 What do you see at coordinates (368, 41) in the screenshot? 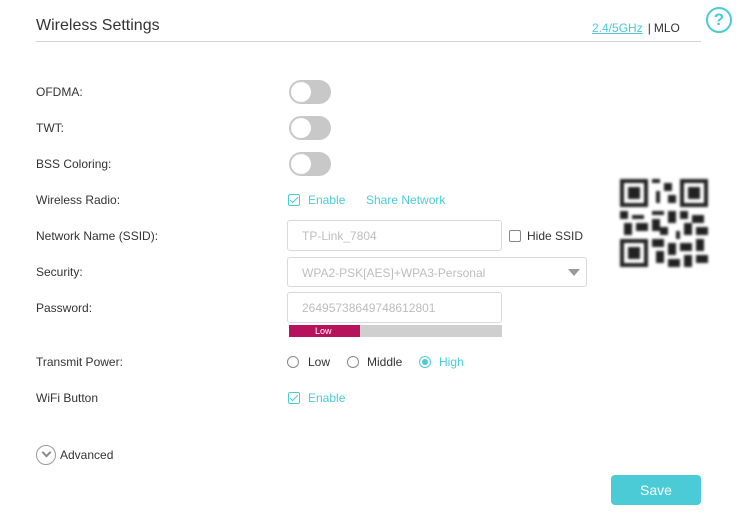
I see `title-divider` at bounding box center [368, 41].